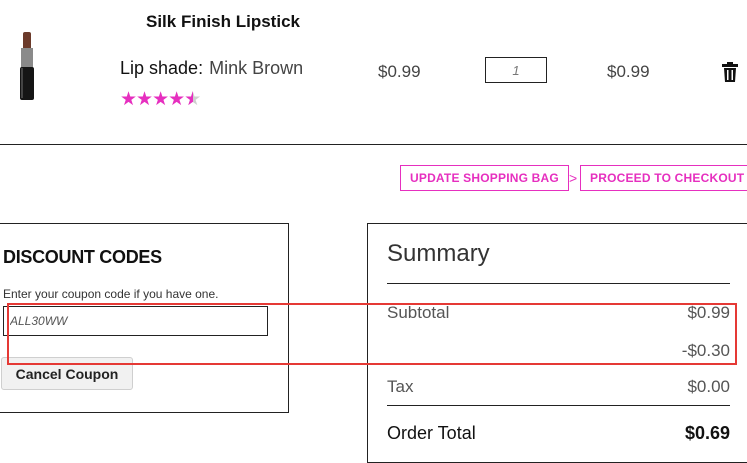 The width and height of the screenshot is (747, 463). I want to click on product-name: Silk Finish Lipstick, so click(223, 22).